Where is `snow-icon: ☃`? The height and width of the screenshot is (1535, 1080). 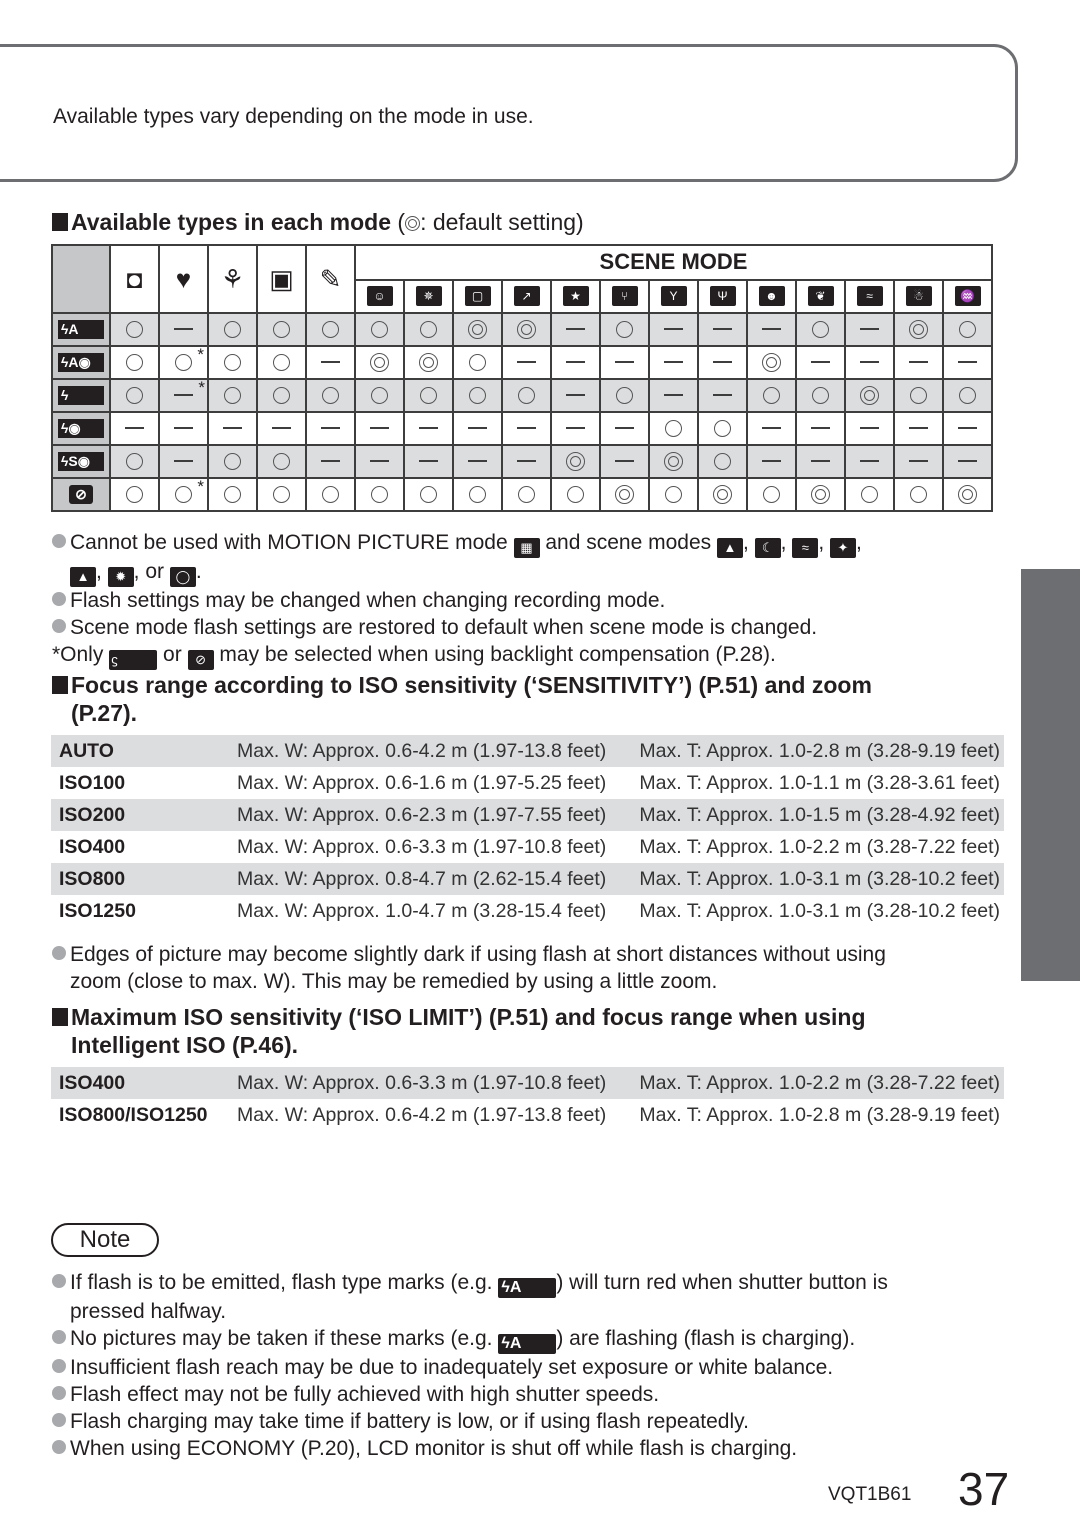
snow-icon: ☃ is located at coordinates (918, 296).